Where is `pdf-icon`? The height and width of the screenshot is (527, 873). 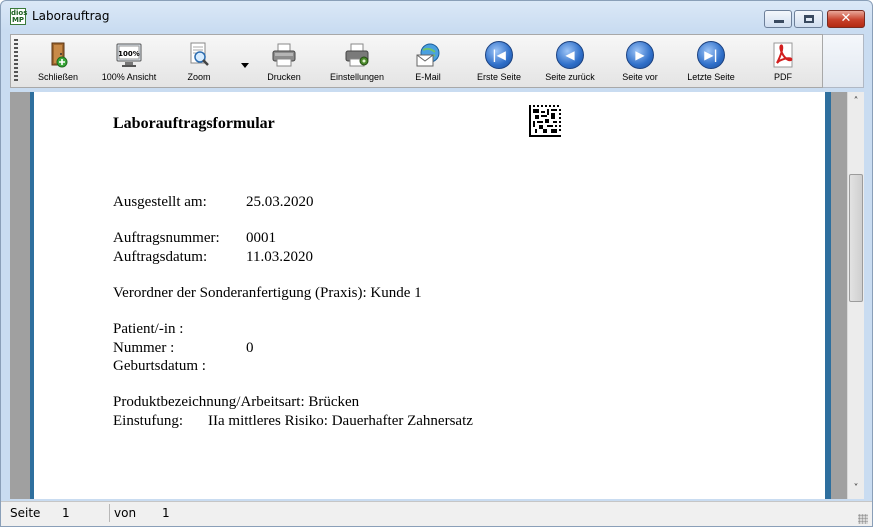 pdf-icon is located at coordinates (783, 55).